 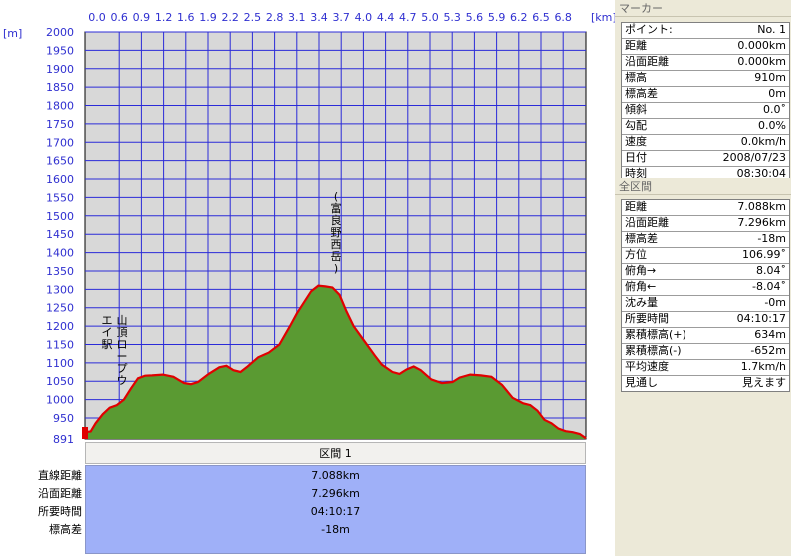 What do you see at coordinates (60, 179) in the screenshot?
I see `y-tick-label: 1600` at bounding box center [60, 179].